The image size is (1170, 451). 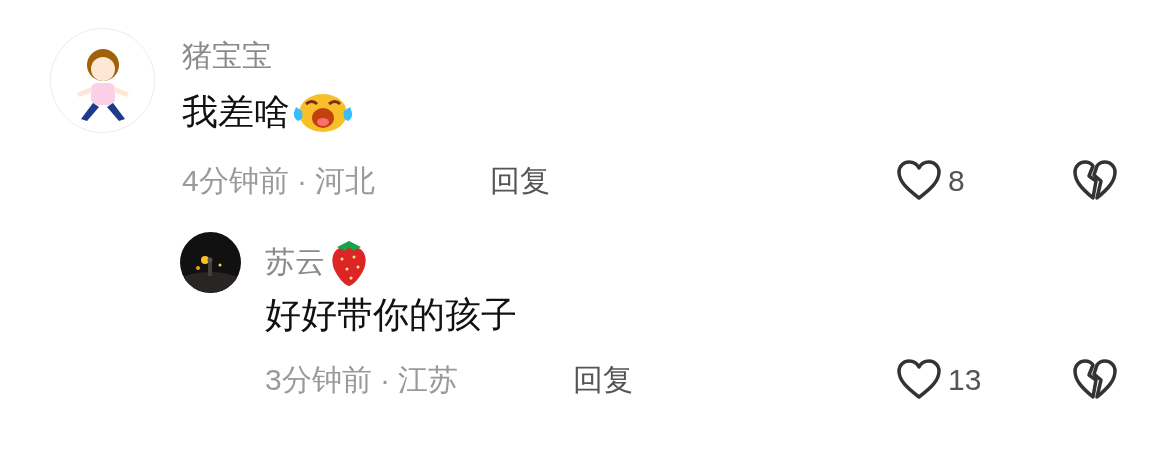 What do you see at coordinates (279, 180) in the screenshot?
I see `comment-time: 4分钟前 · 河北` at bounding box center [279, 180].